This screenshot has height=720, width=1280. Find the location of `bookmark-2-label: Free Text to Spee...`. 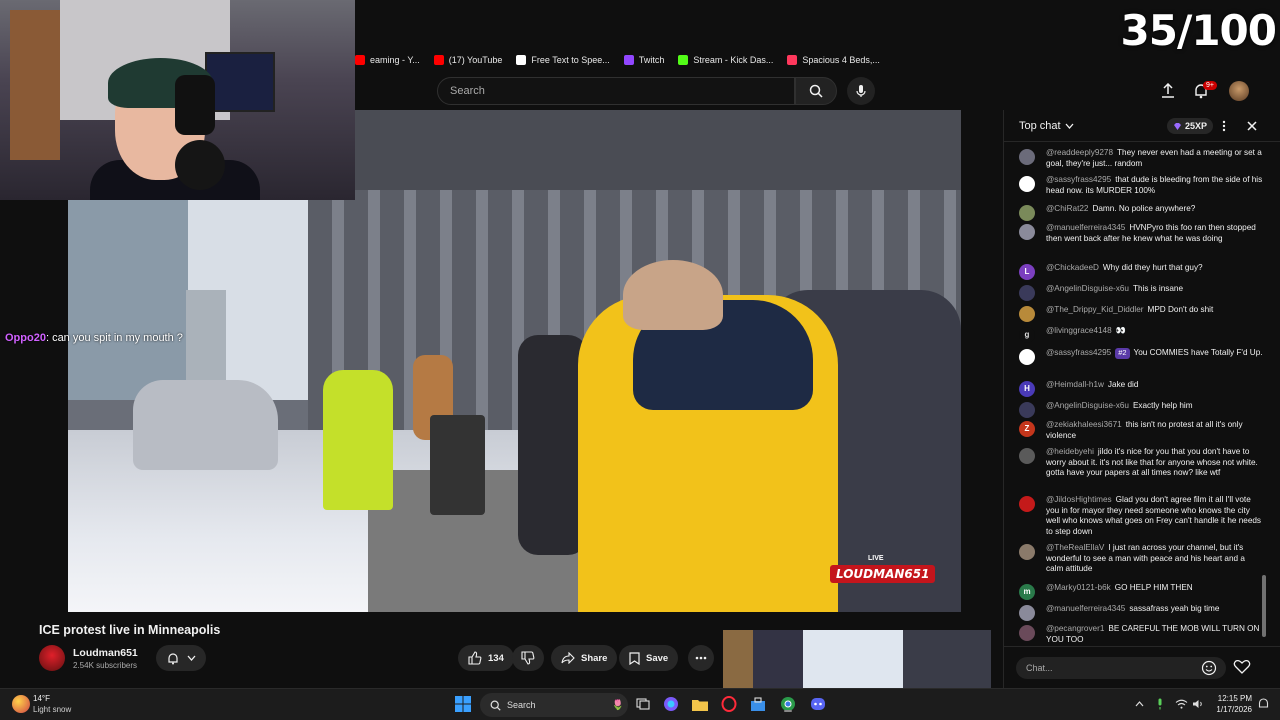

bookmark-2-label: Free Text to Spee... is located at coordinates (570, 60).